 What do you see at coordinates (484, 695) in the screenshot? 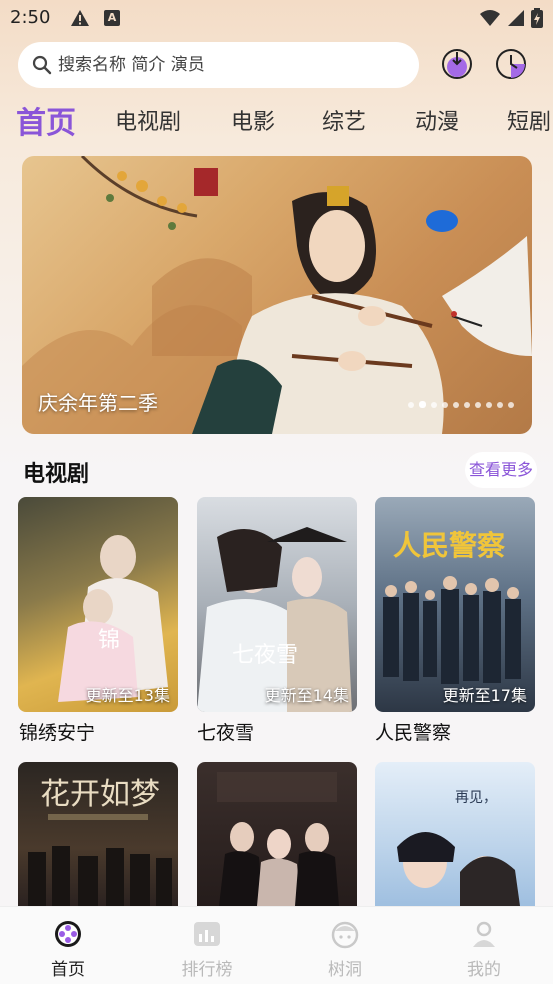
I see `episode-badge: 更新至17集` at bounding box center [484, 695].